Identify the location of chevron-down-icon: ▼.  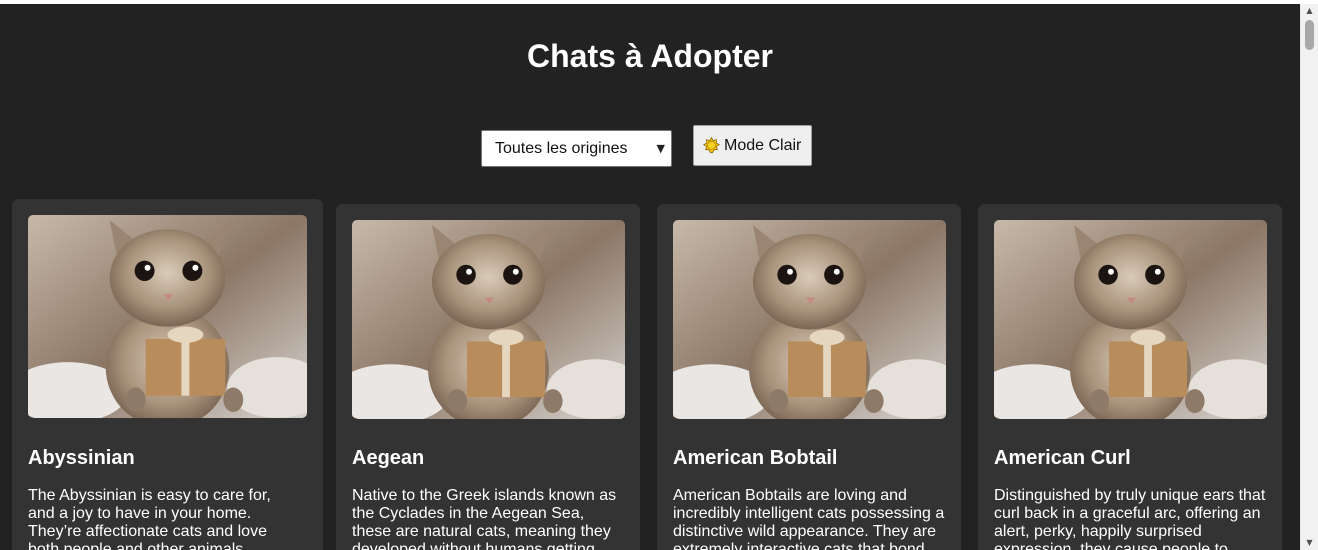
(660, 148).